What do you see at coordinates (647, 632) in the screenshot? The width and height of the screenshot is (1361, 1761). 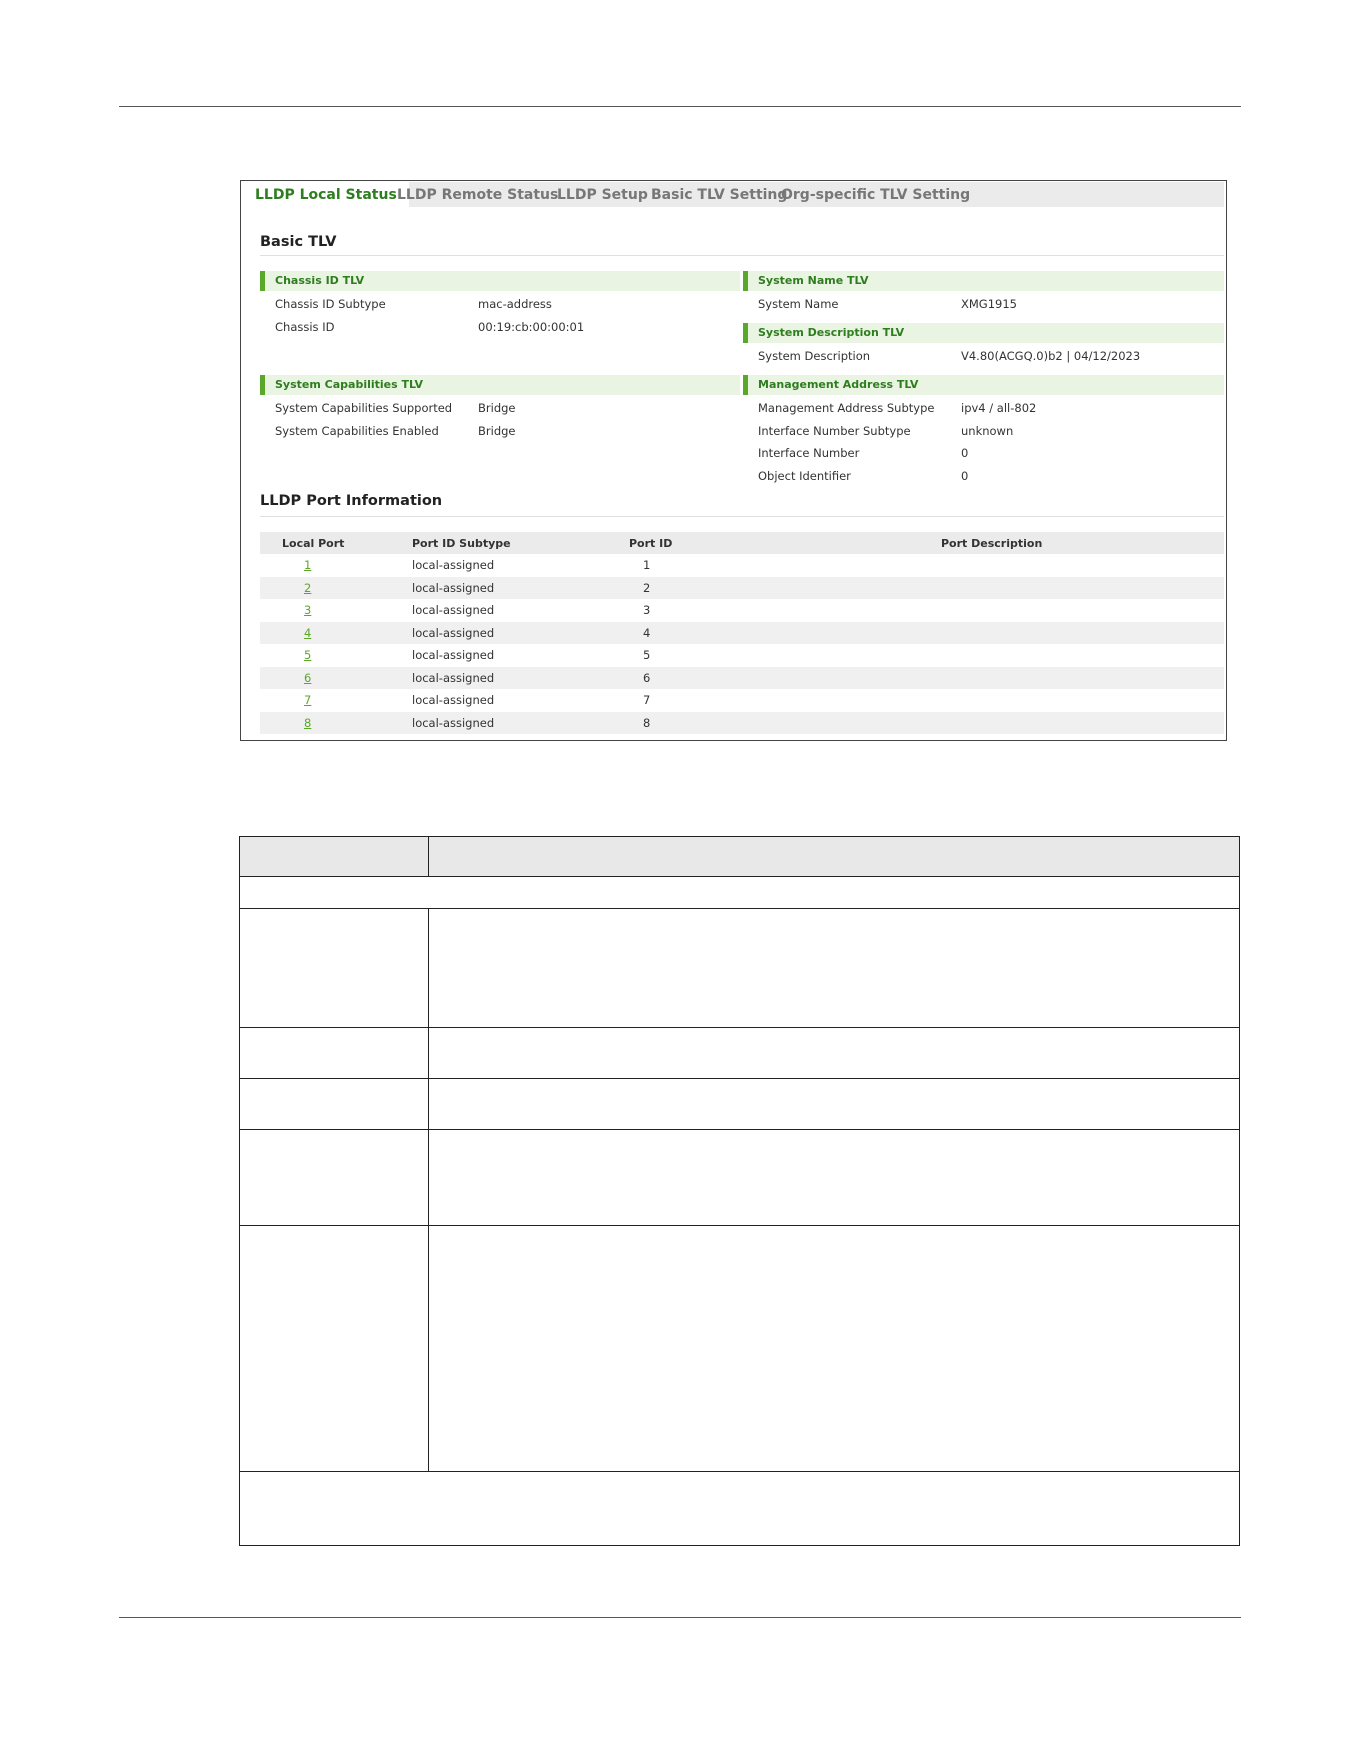 I see `port-id-cell: 4` at bounding box center [647, 632].